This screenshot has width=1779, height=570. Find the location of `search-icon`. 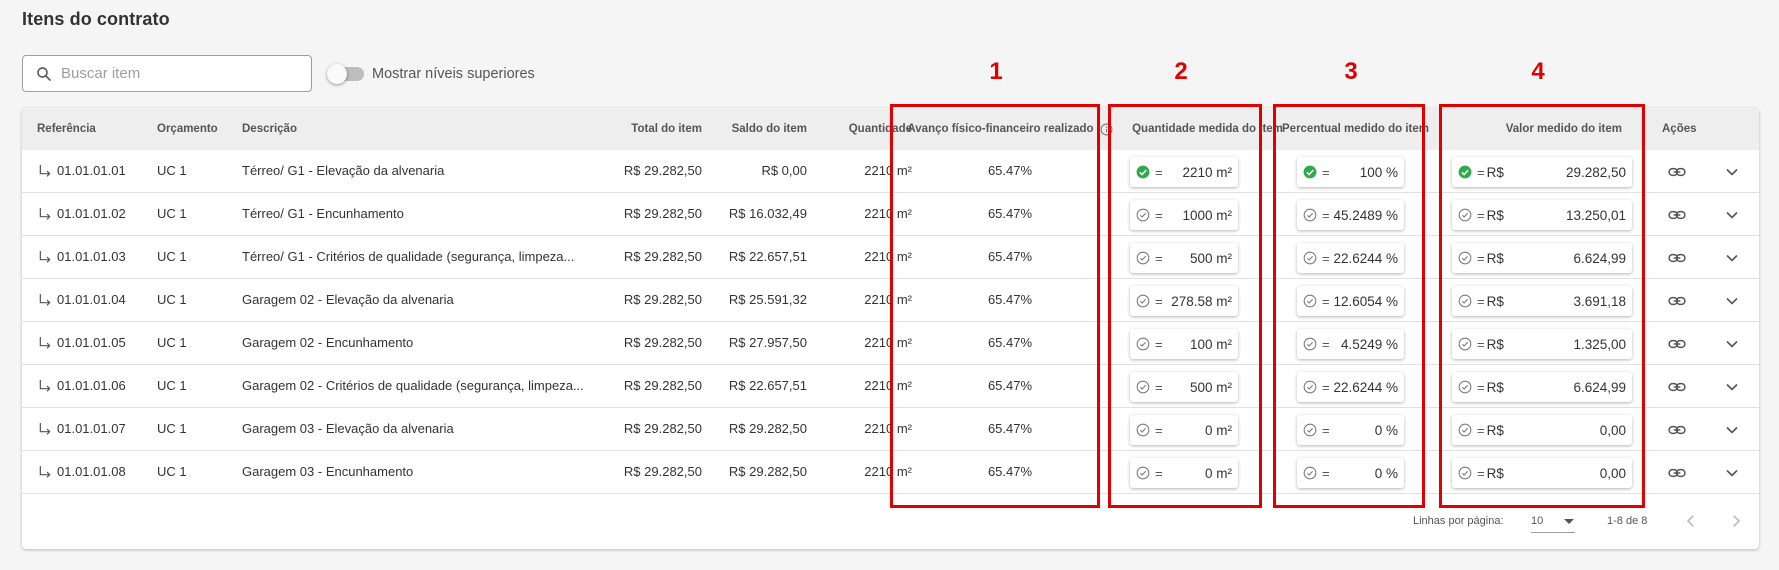

search-icon is located at coordinates (44, 73).